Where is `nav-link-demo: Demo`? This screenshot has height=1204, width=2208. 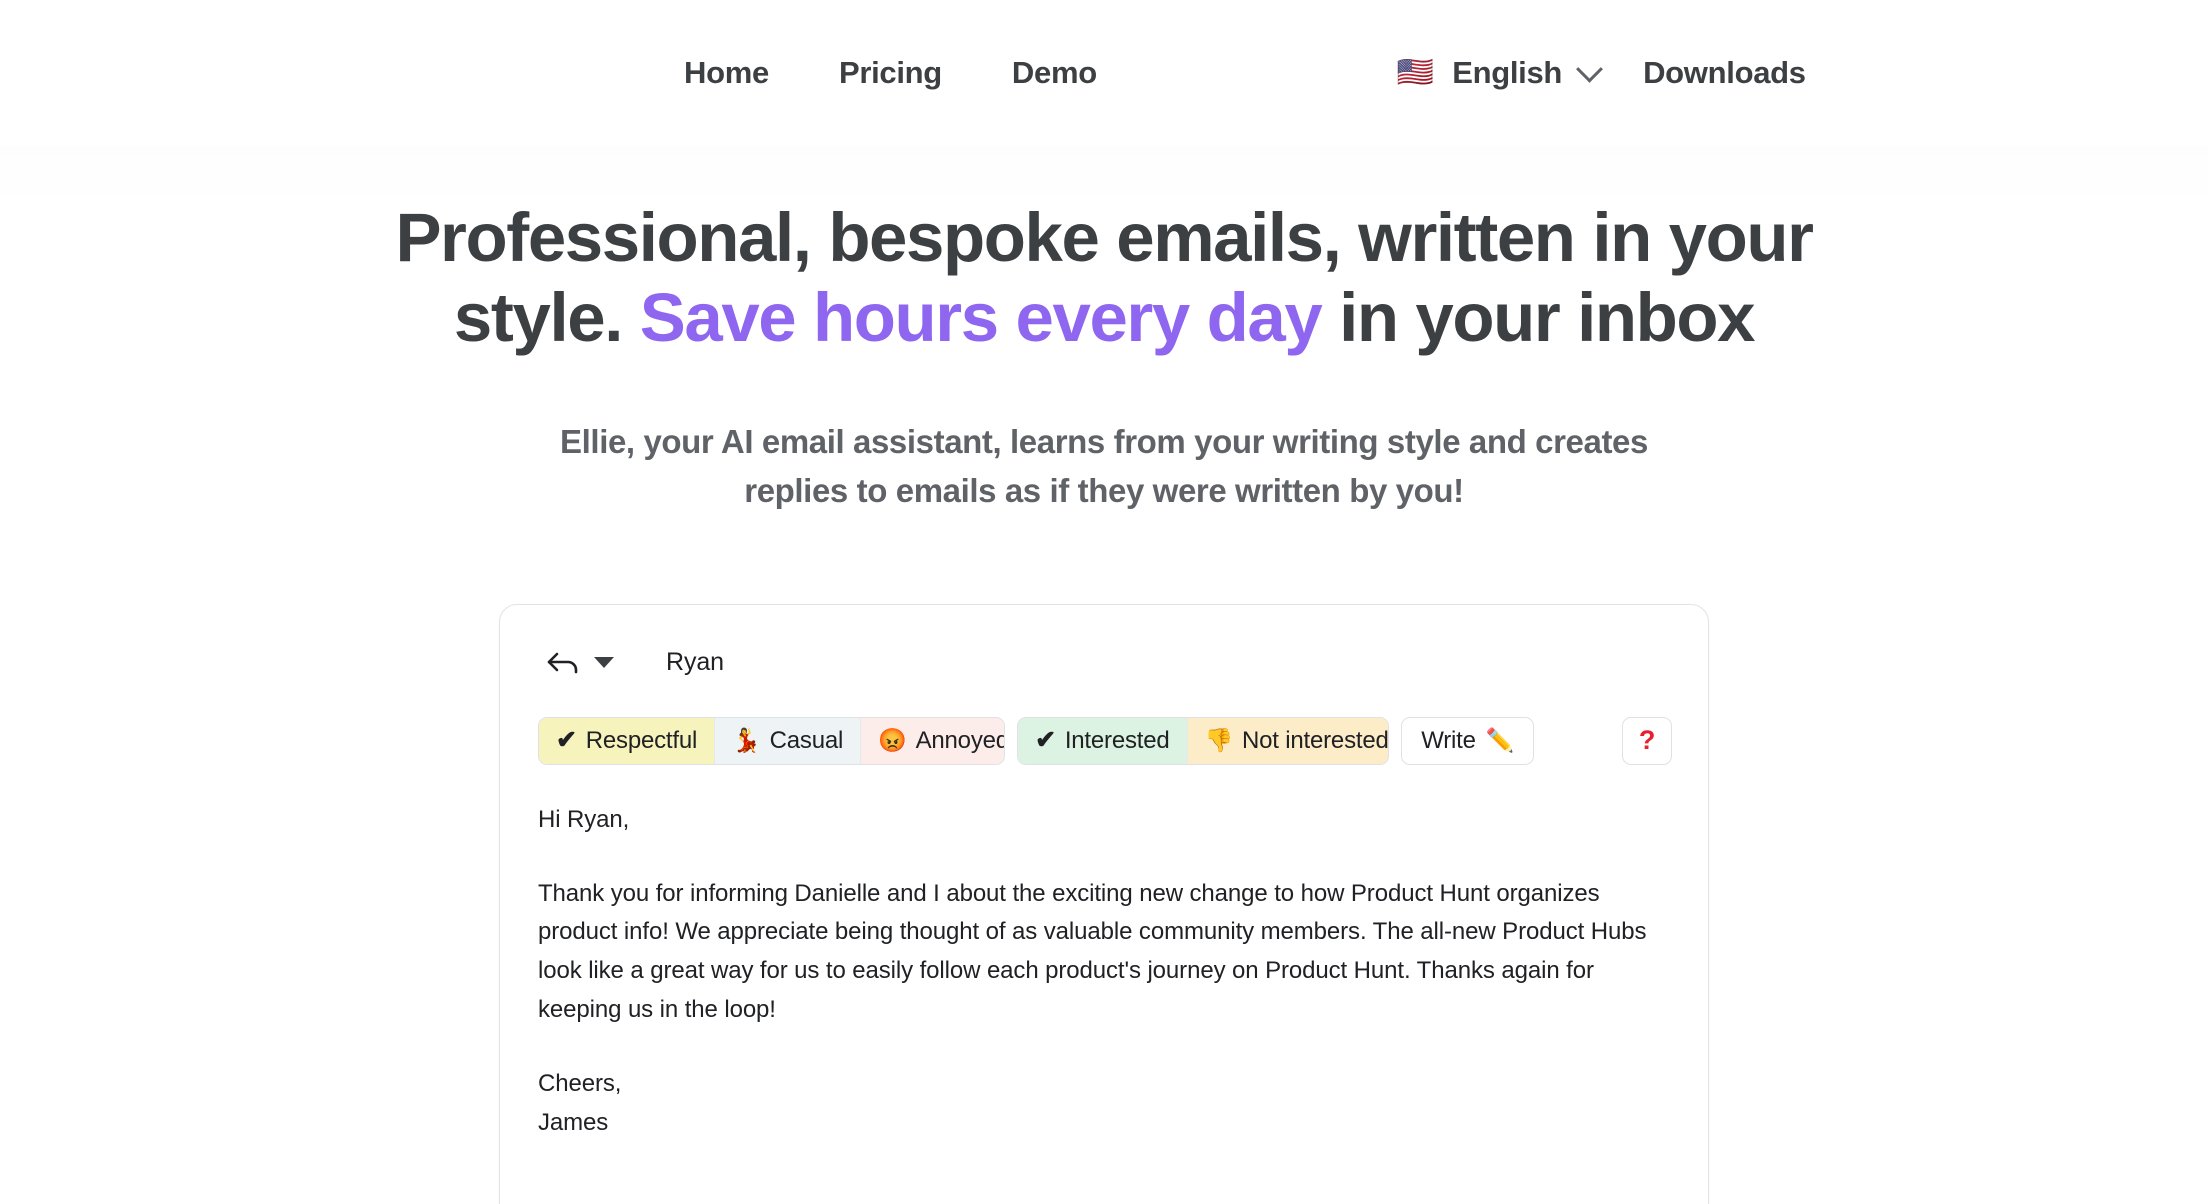 nav-link-demo: Demo is located at coordinates (1054, 73).